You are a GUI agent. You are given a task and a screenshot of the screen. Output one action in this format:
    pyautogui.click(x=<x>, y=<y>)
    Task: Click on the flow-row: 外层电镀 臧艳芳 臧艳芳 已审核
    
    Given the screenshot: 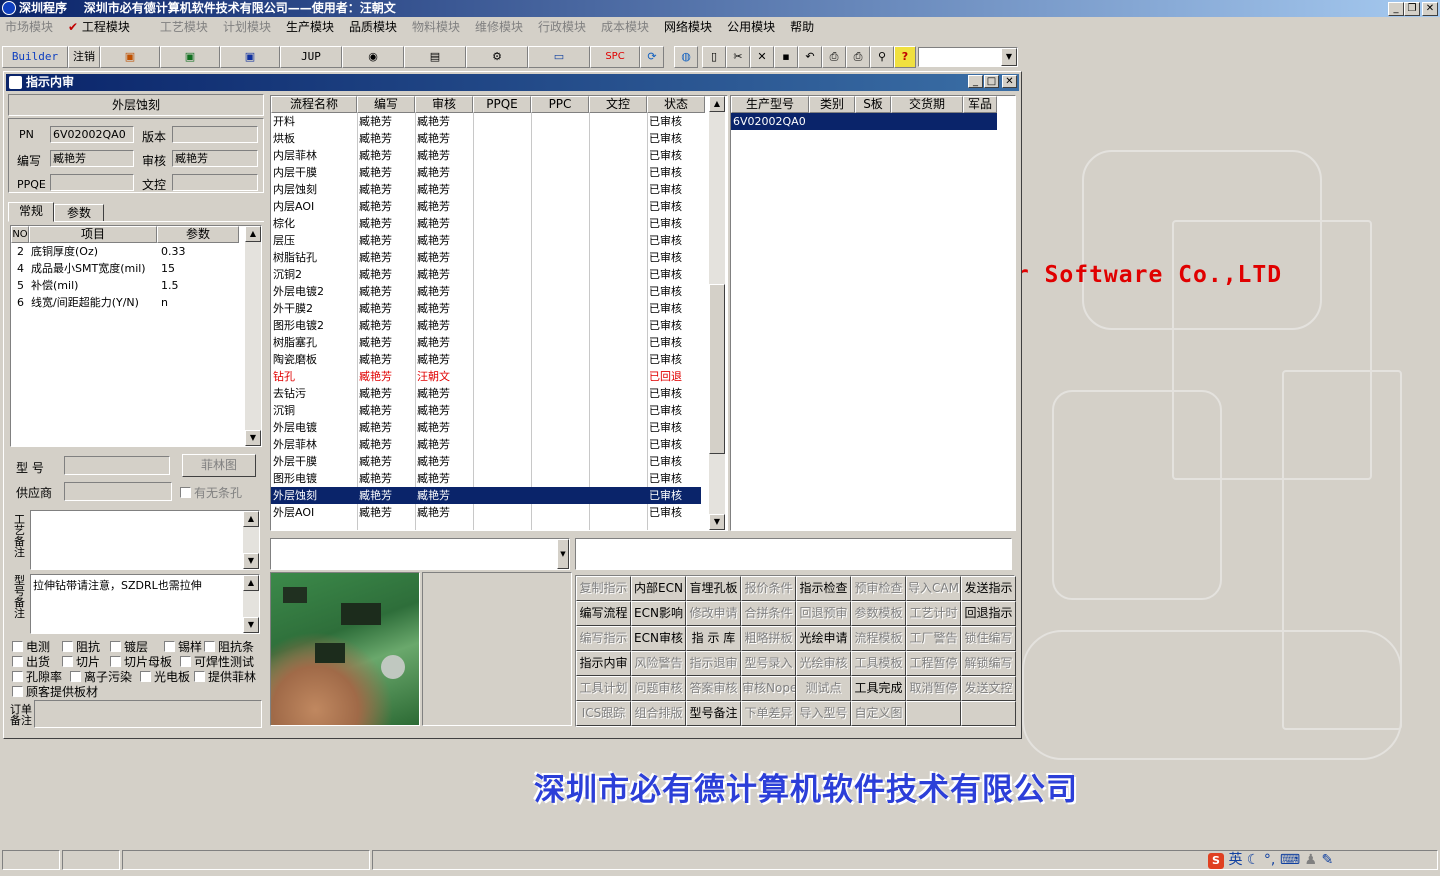 What is the action you would take?
    pyautogui.click(x=486, y=427)
    